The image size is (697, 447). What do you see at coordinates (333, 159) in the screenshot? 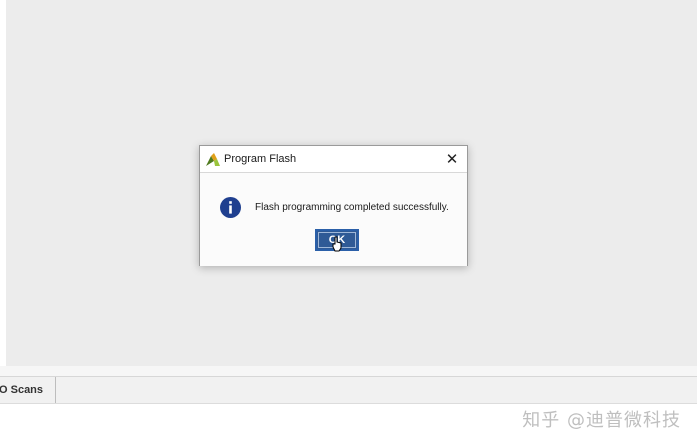
I see `dialog-title-bar: Program Flash ✕` at bounding box center [333, 159].